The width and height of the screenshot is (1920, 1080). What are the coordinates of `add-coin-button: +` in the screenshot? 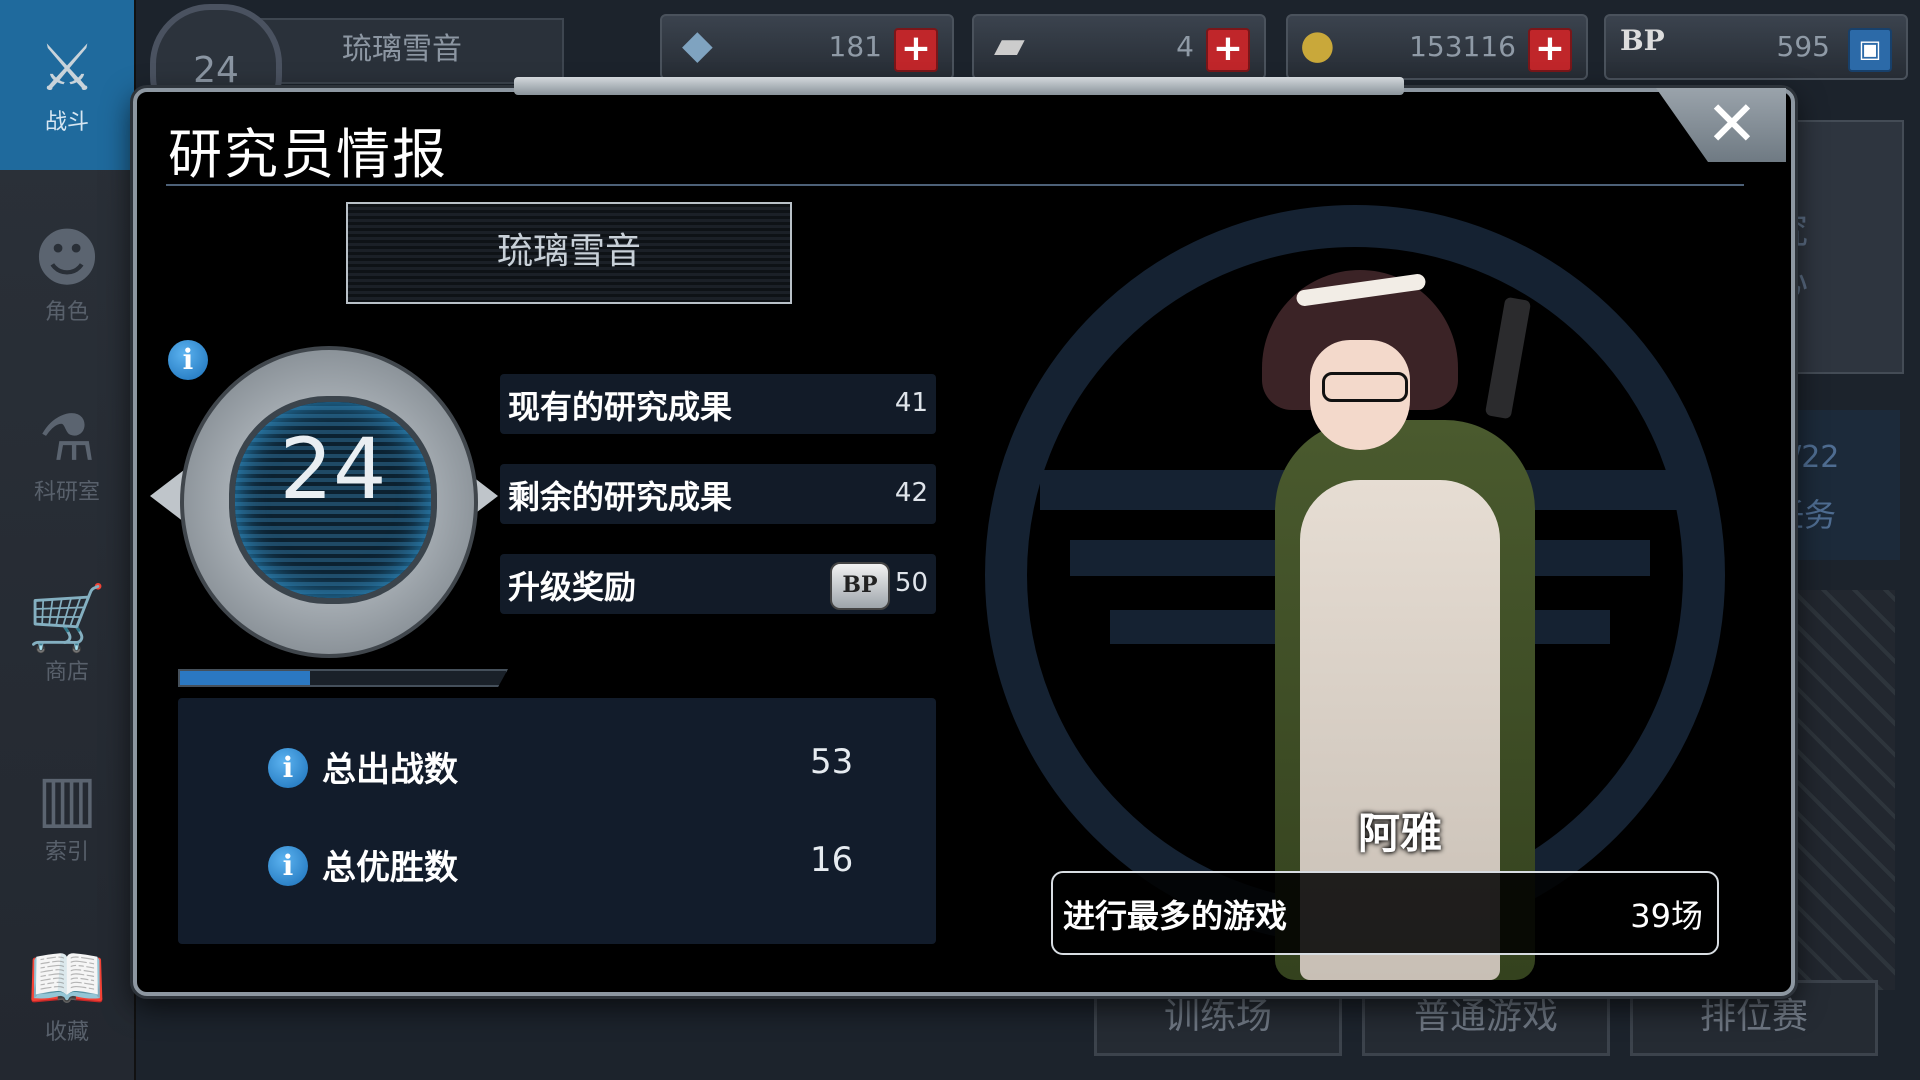 It's located at (1550, 50).